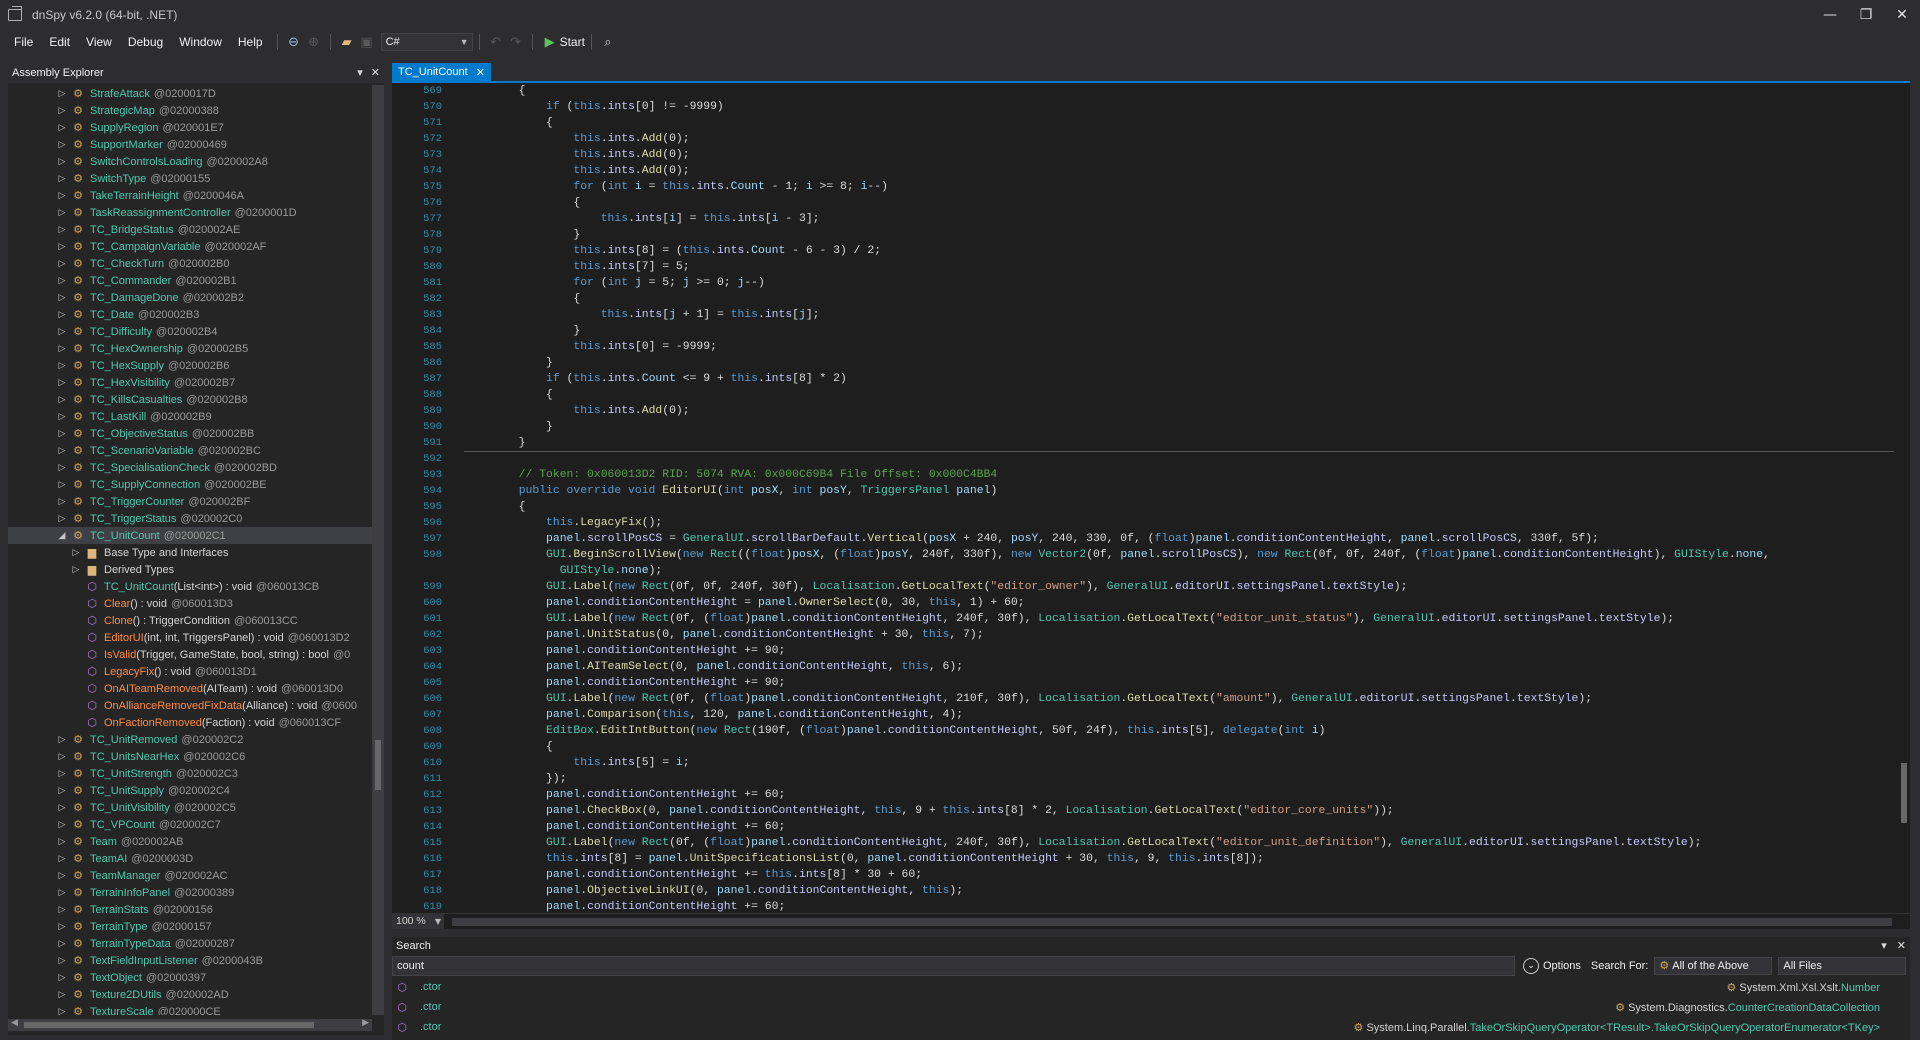  Describe the element at coordinates (190, 433) in the screenshot. I see `tree-type: ▷ ⚙ TC_ObjectiveStatus @020002BB` at that location.